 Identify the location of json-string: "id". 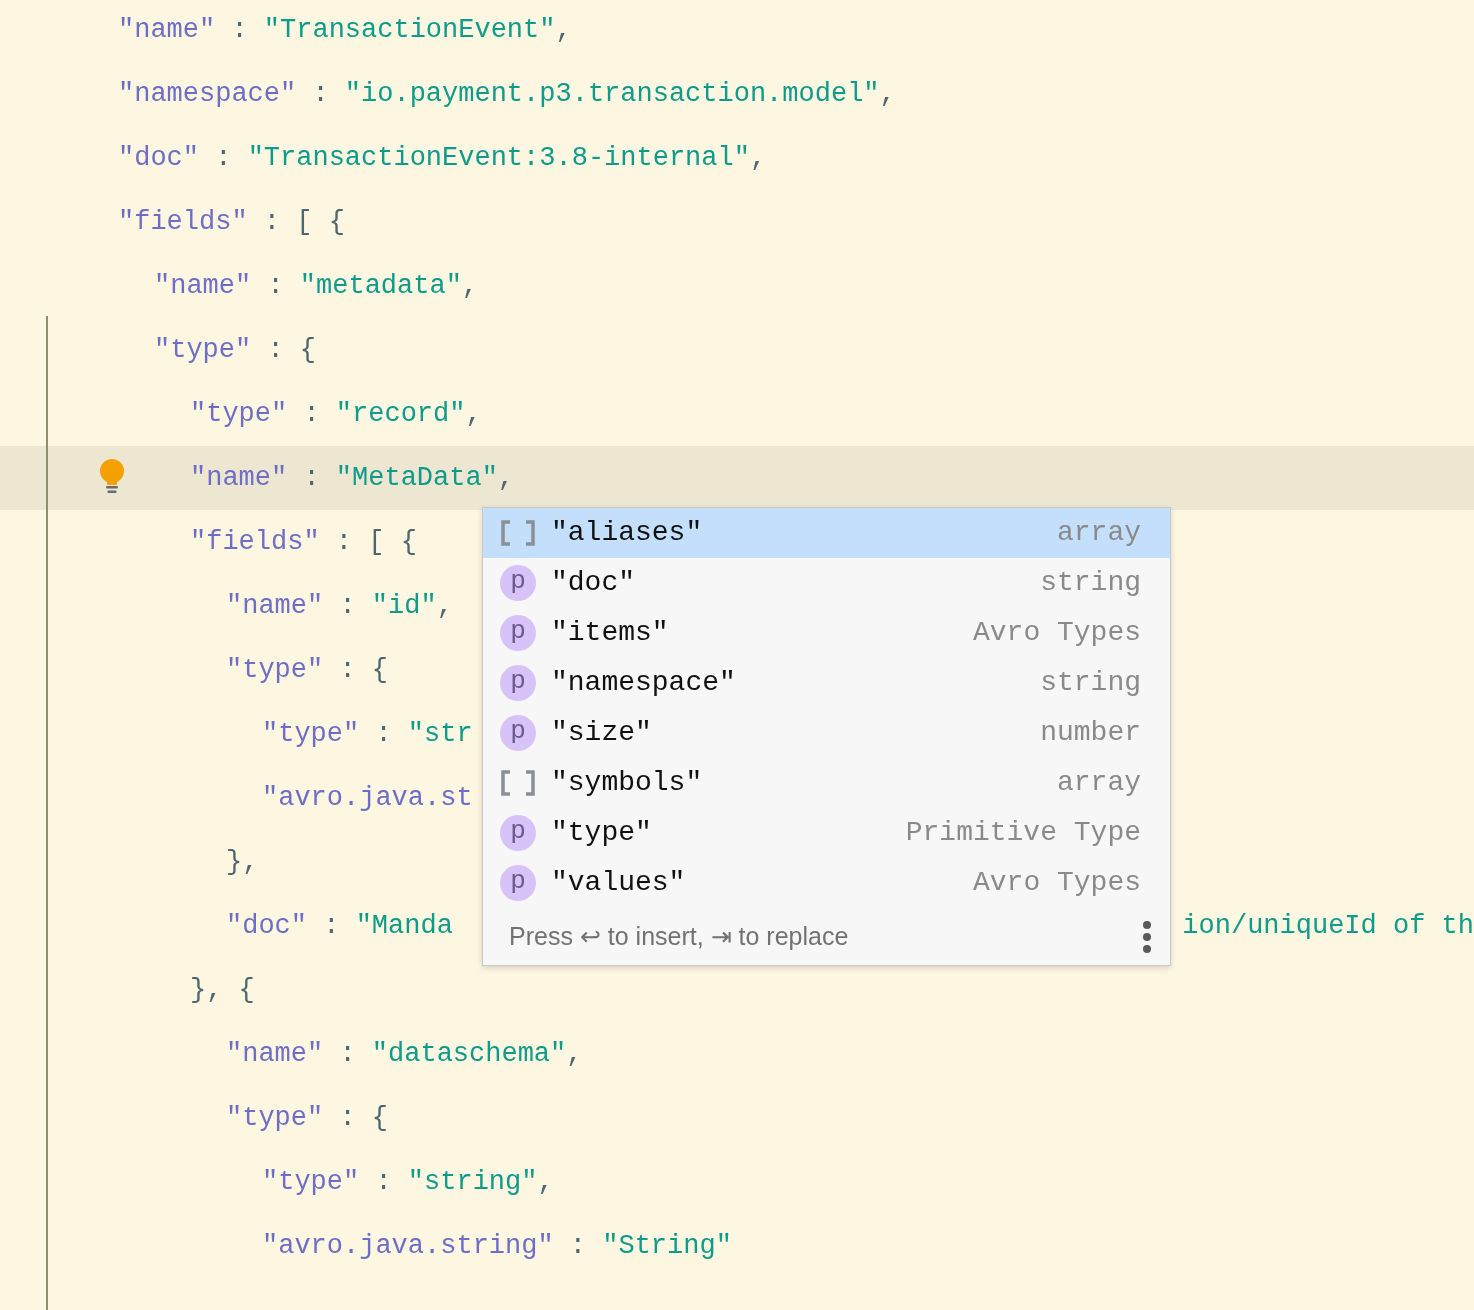
(404, 606).